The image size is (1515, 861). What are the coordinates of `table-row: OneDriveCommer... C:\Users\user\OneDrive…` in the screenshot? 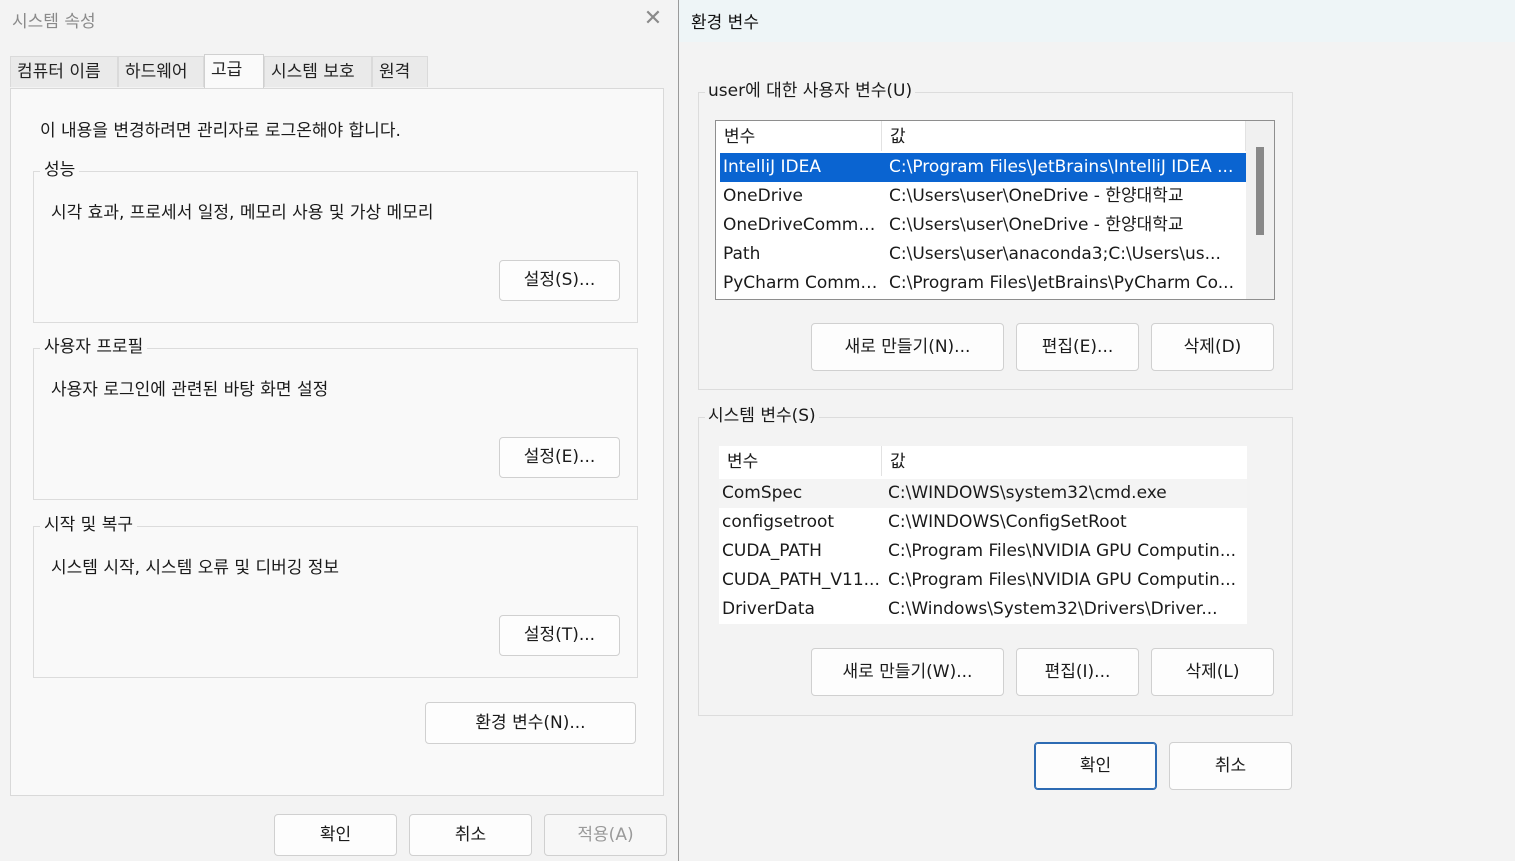 It's located at (981, 225).